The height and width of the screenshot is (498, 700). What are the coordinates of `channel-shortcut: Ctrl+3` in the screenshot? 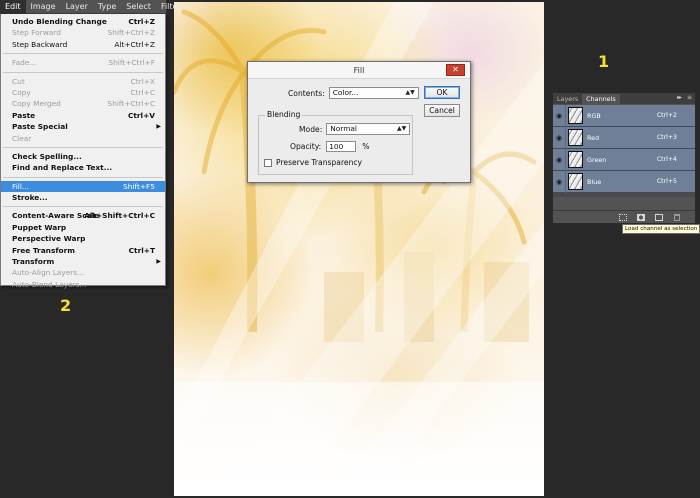 It's located at (666, 137).